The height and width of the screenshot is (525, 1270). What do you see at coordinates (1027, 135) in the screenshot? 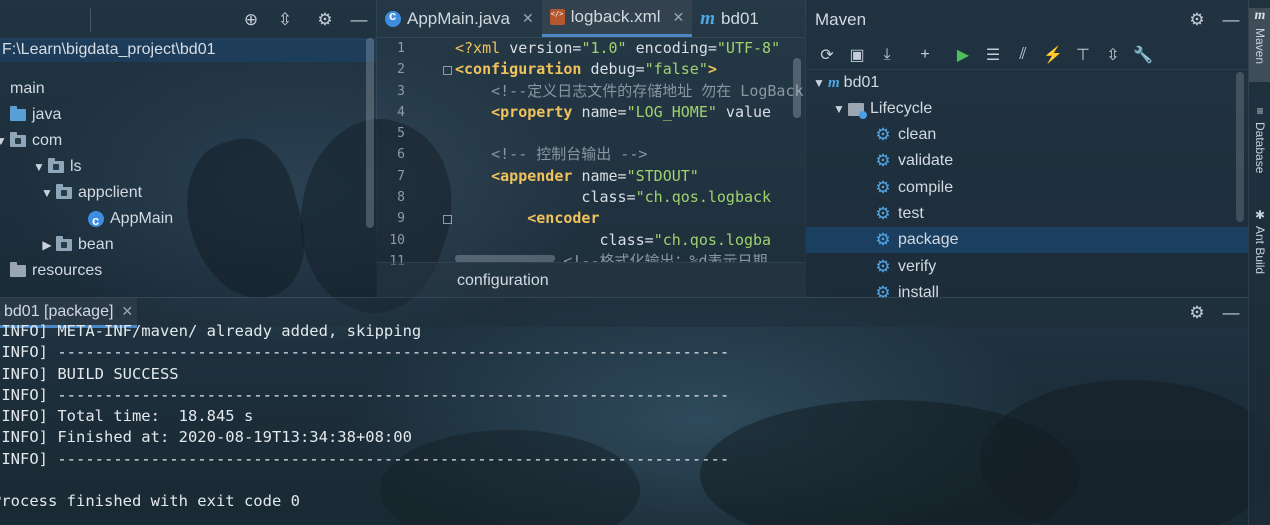
I see `maven-goal-clean: ⚙ clean` at bounding box center [1027, 135].